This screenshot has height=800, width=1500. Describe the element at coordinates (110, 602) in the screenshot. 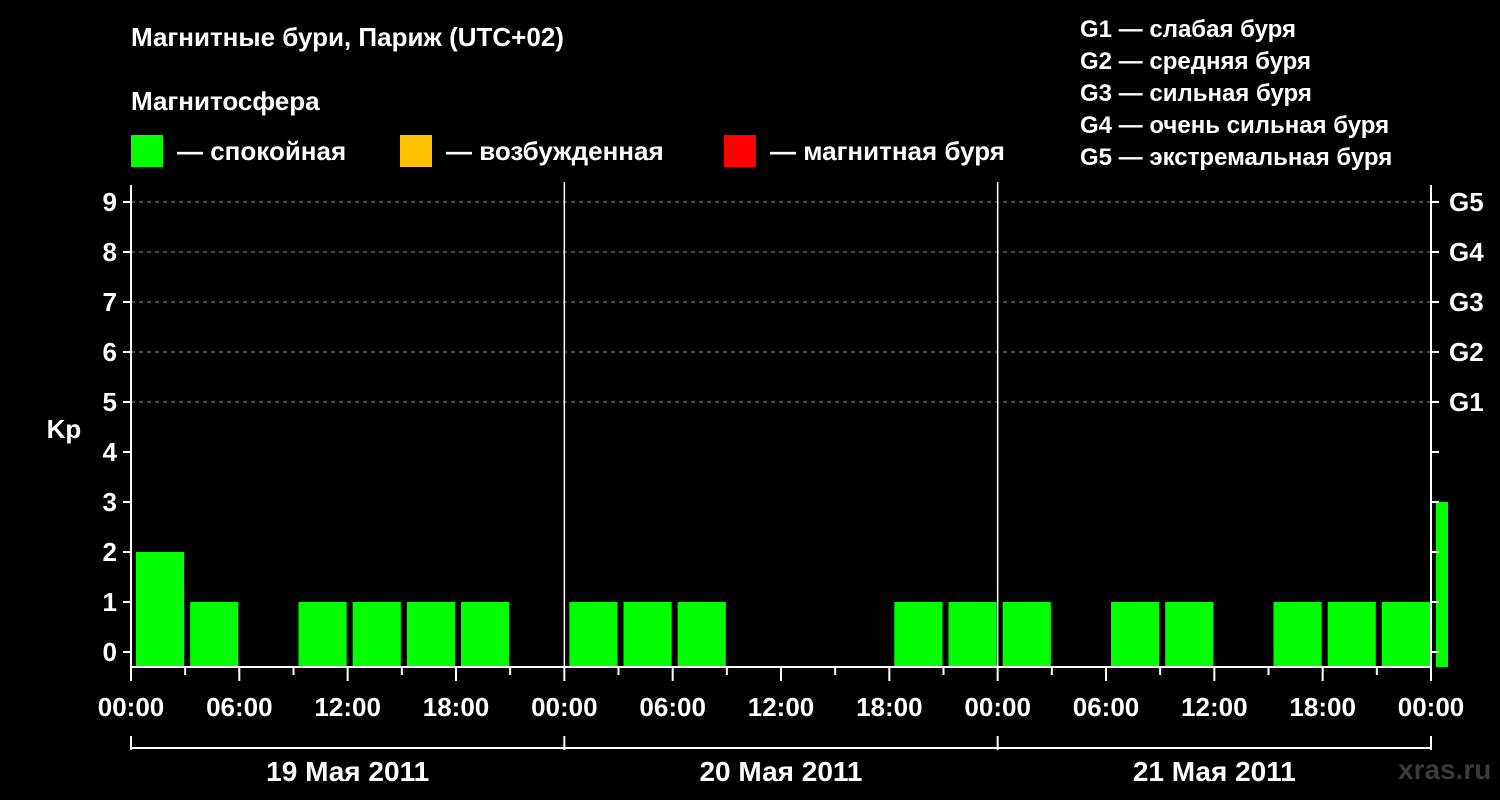

I see `y-tick-label-1: 1` at that location.